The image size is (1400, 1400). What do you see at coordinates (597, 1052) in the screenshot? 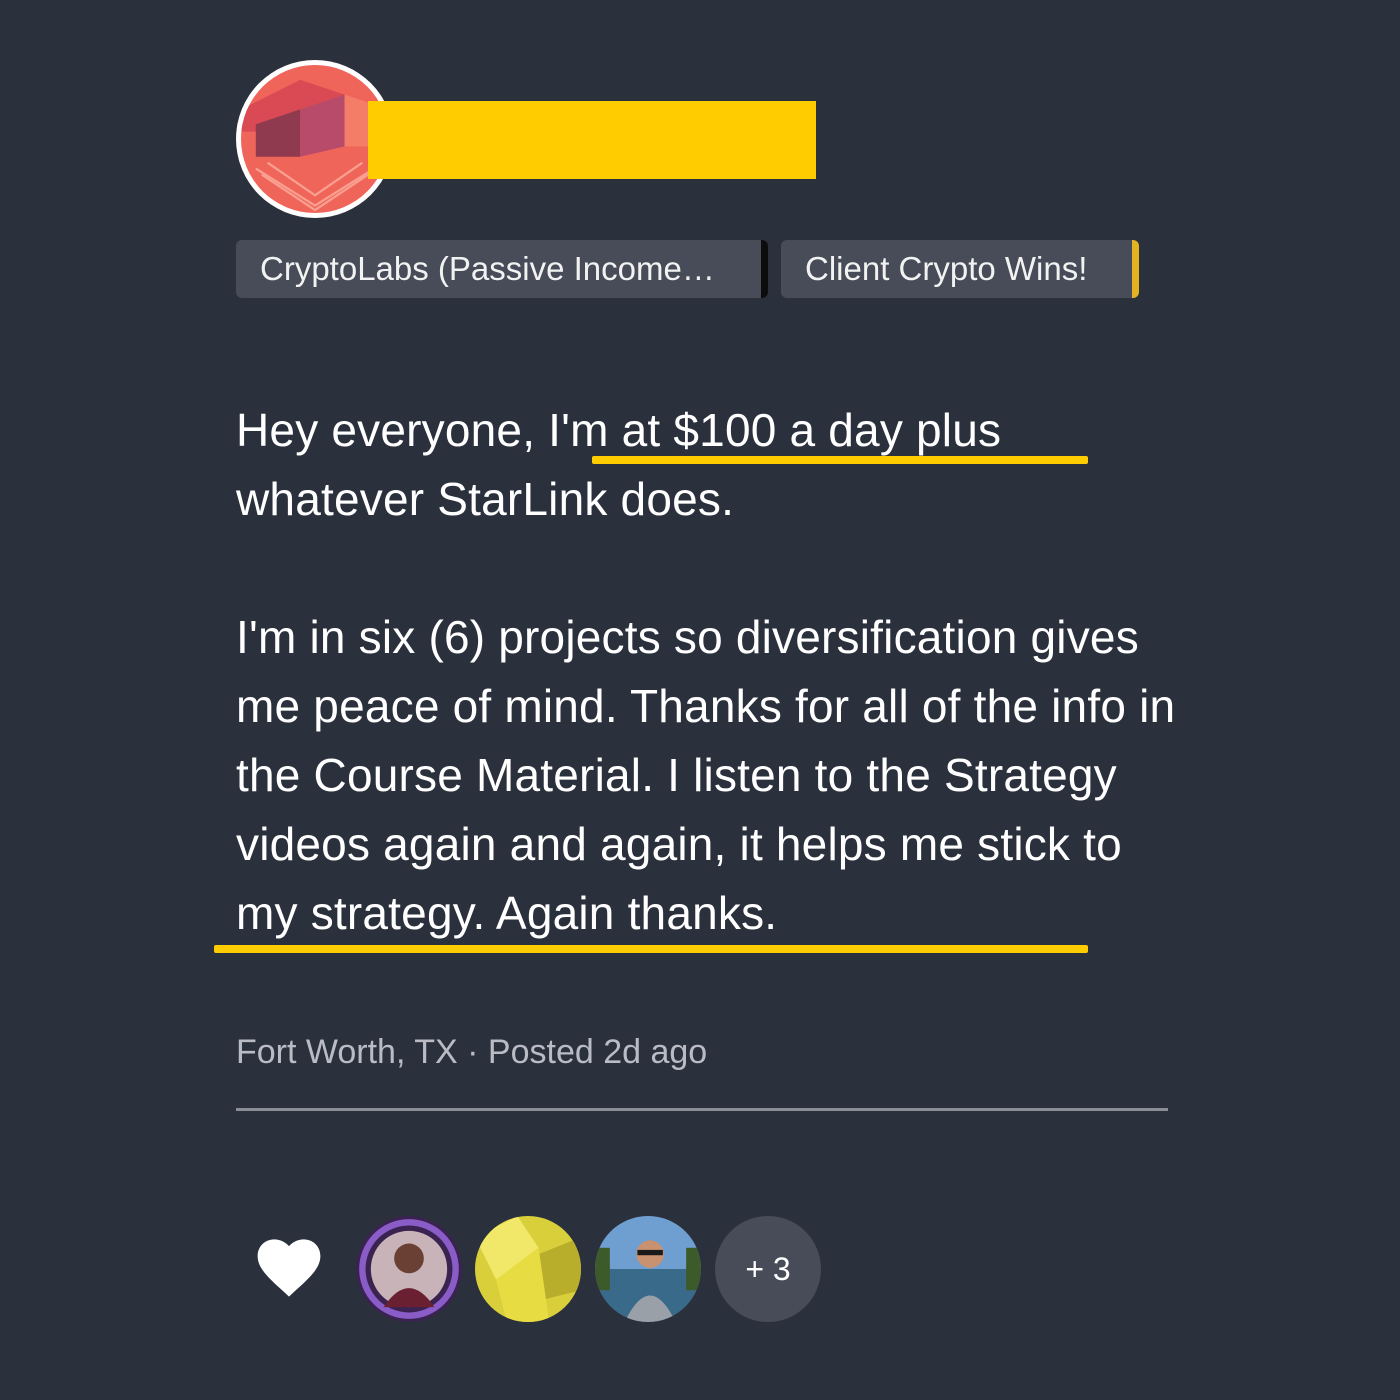
I see `post-timestamp: Posted 2d ago` at bounding box center [597, 1052].